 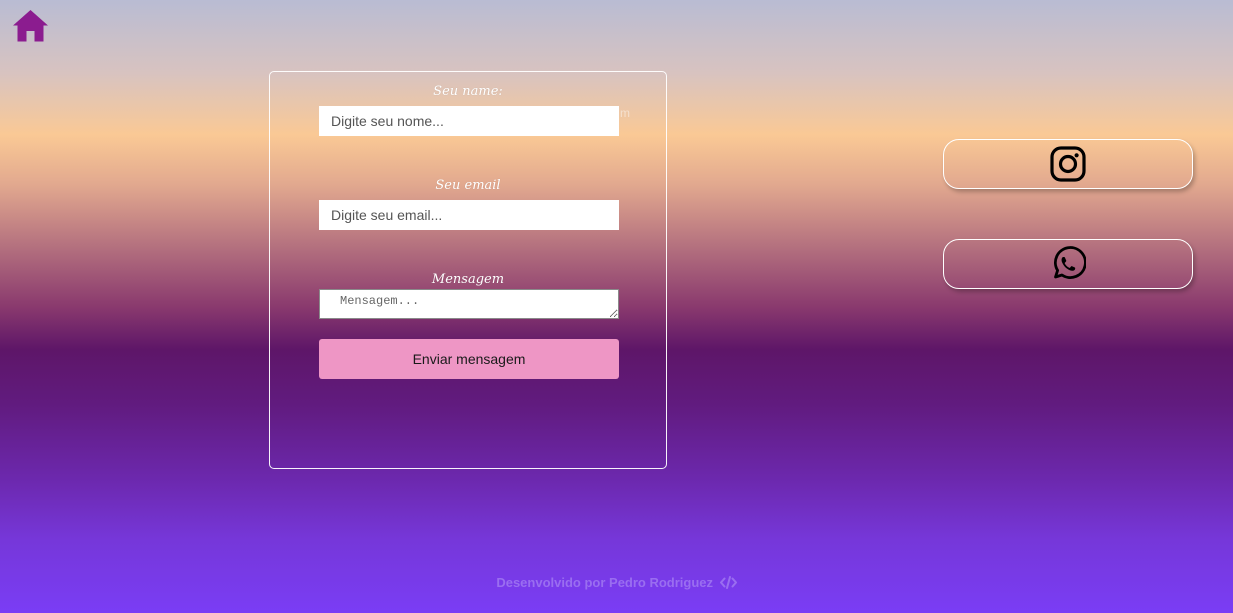 I want to click on send-message-button: Enviar mensagem, so click(x=469, y=359).